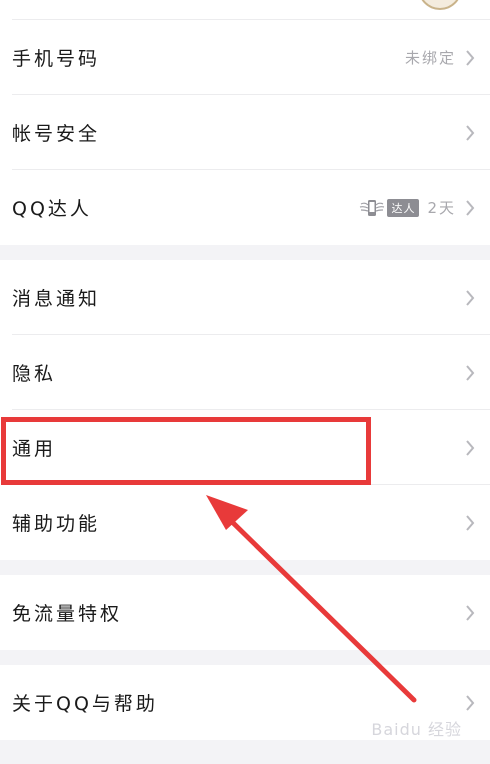  What do you see at coordinates (186, 451) in the screenshot?
I see `highlight-box` at bounding box center [186, 451].